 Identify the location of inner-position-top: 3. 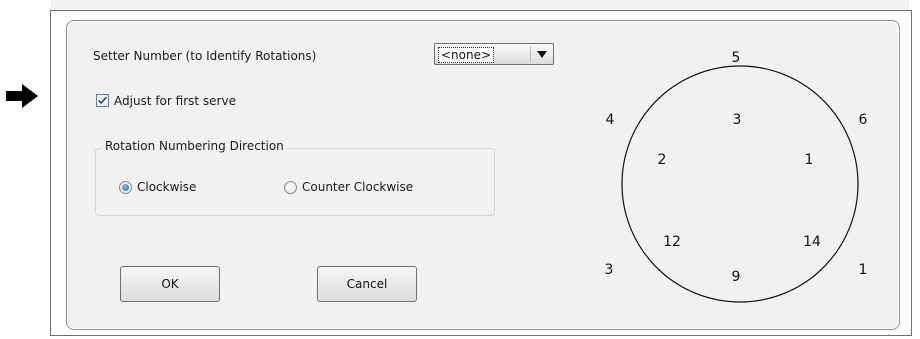
(737, 120).